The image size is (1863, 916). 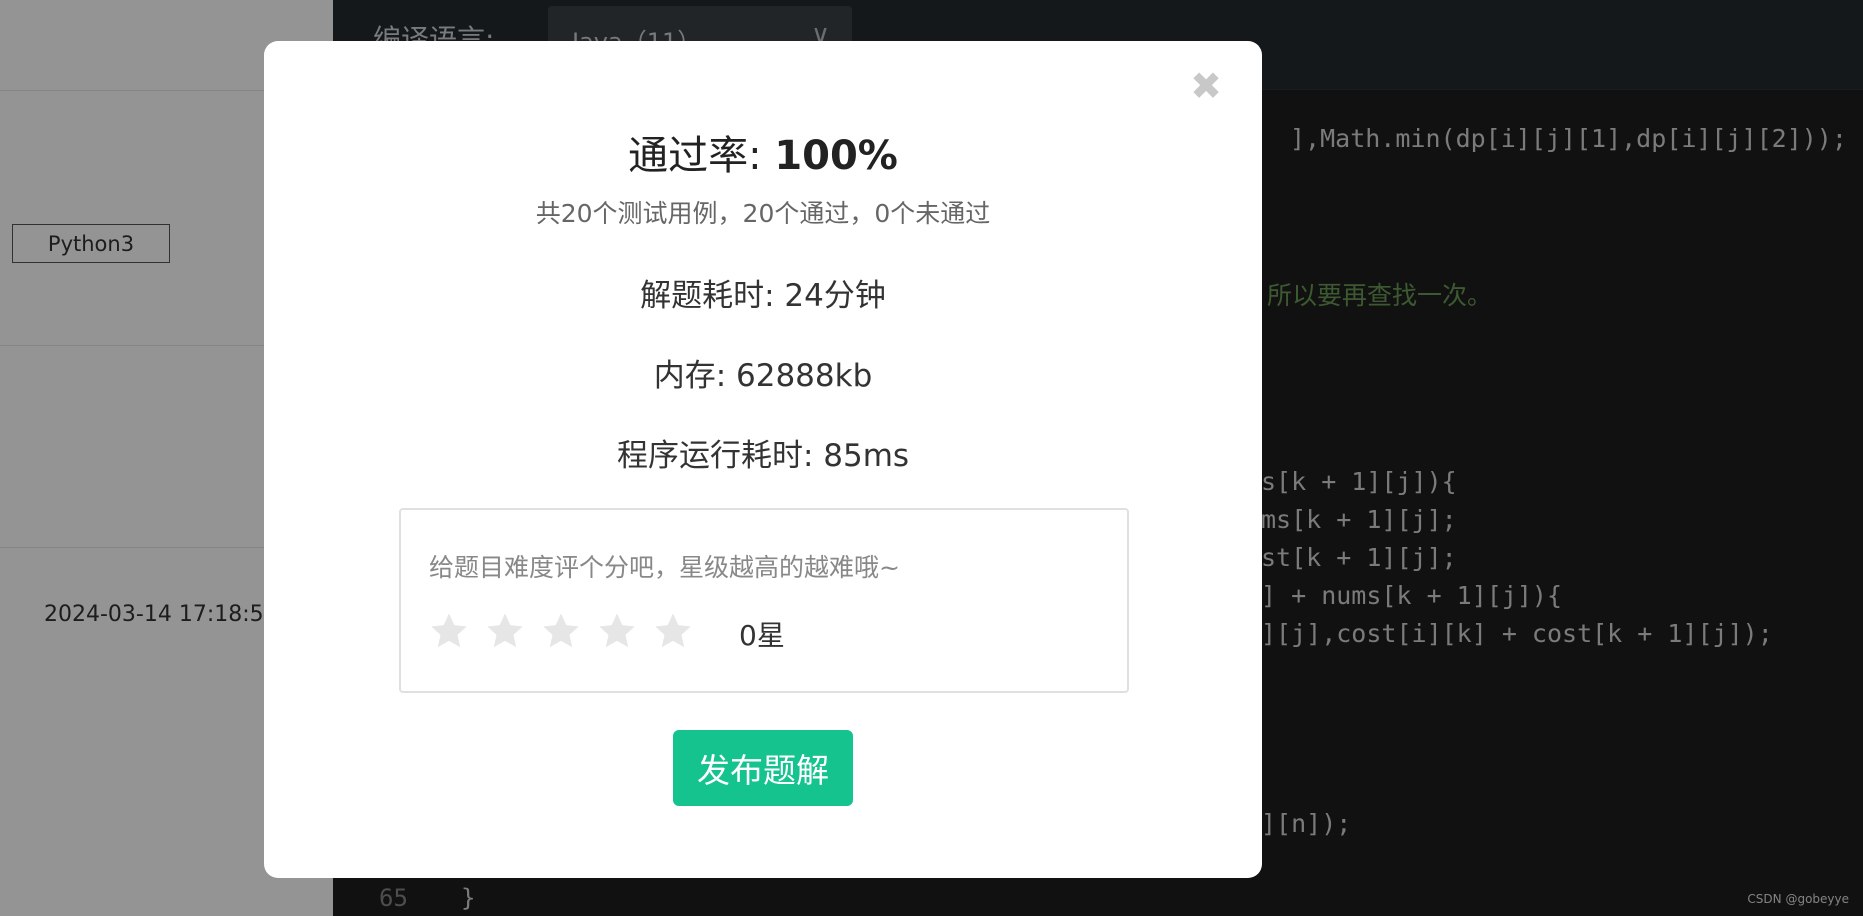 I want to click on pass-rate-value: 100%, so click(x=836, y=156).